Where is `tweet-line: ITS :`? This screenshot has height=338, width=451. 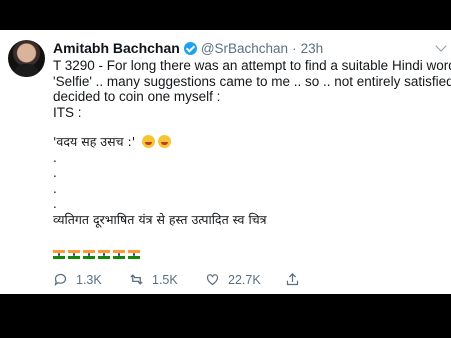 tweet-line: ITS : is located at coordinates (67, 112).